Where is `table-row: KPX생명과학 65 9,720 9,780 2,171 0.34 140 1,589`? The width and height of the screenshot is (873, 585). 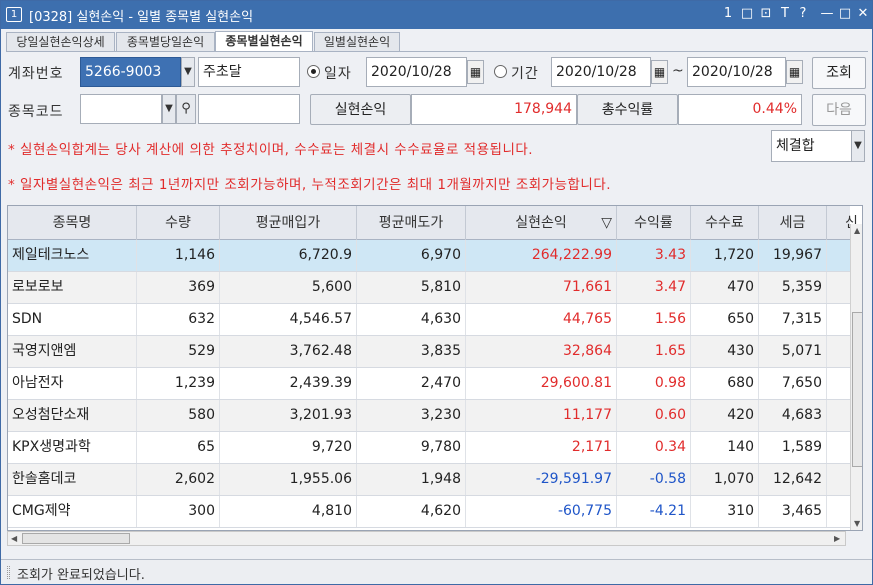
table-row: KPX생명과학 65 9,720 9,780 2,171 0.34 140 1,589 is located at coordinates (429, 448).